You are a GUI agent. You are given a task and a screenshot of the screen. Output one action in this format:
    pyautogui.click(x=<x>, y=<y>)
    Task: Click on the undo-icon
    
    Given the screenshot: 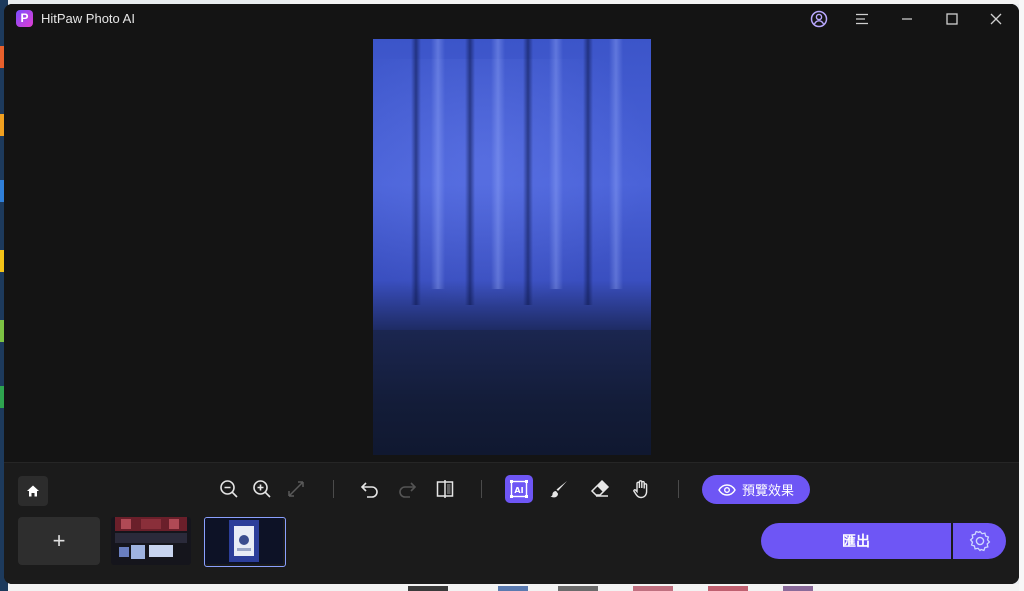 What is the action you would take?
    pyautogui.click(x=369, y=490)
    